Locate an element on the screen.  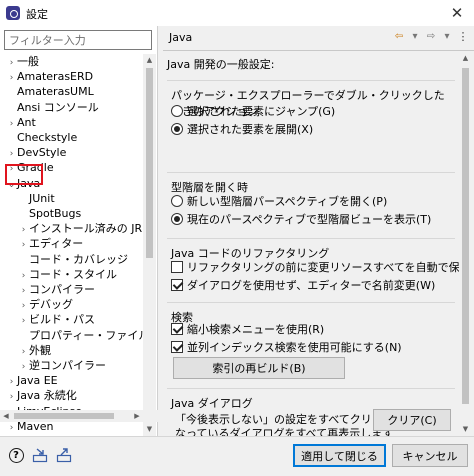
tree-item-label: ビルド・パス is located at coordinates (62, 320).